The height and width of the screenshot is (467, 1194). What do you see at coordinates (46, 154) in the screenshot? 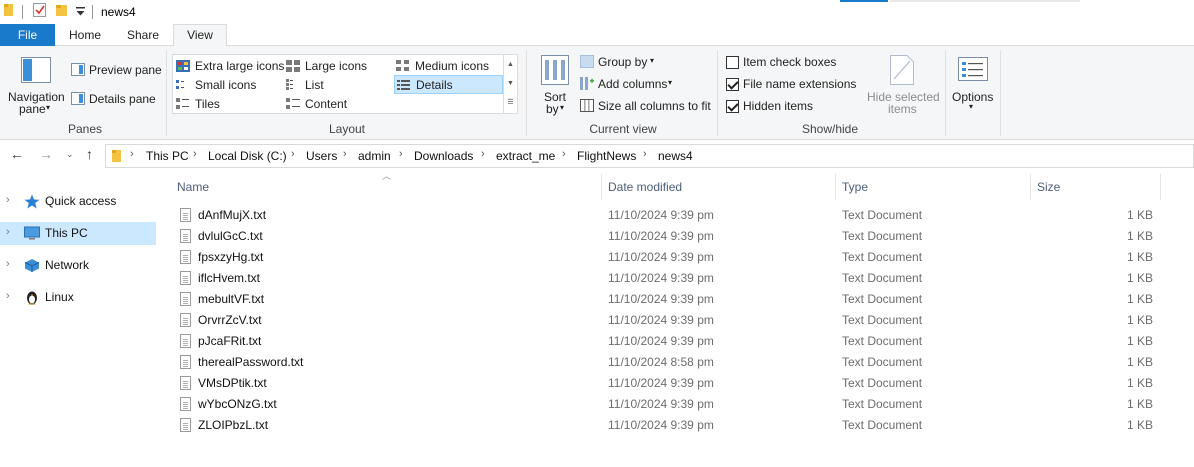
I see `forward-arrow-icon: →` at bounding box center [46, 154].